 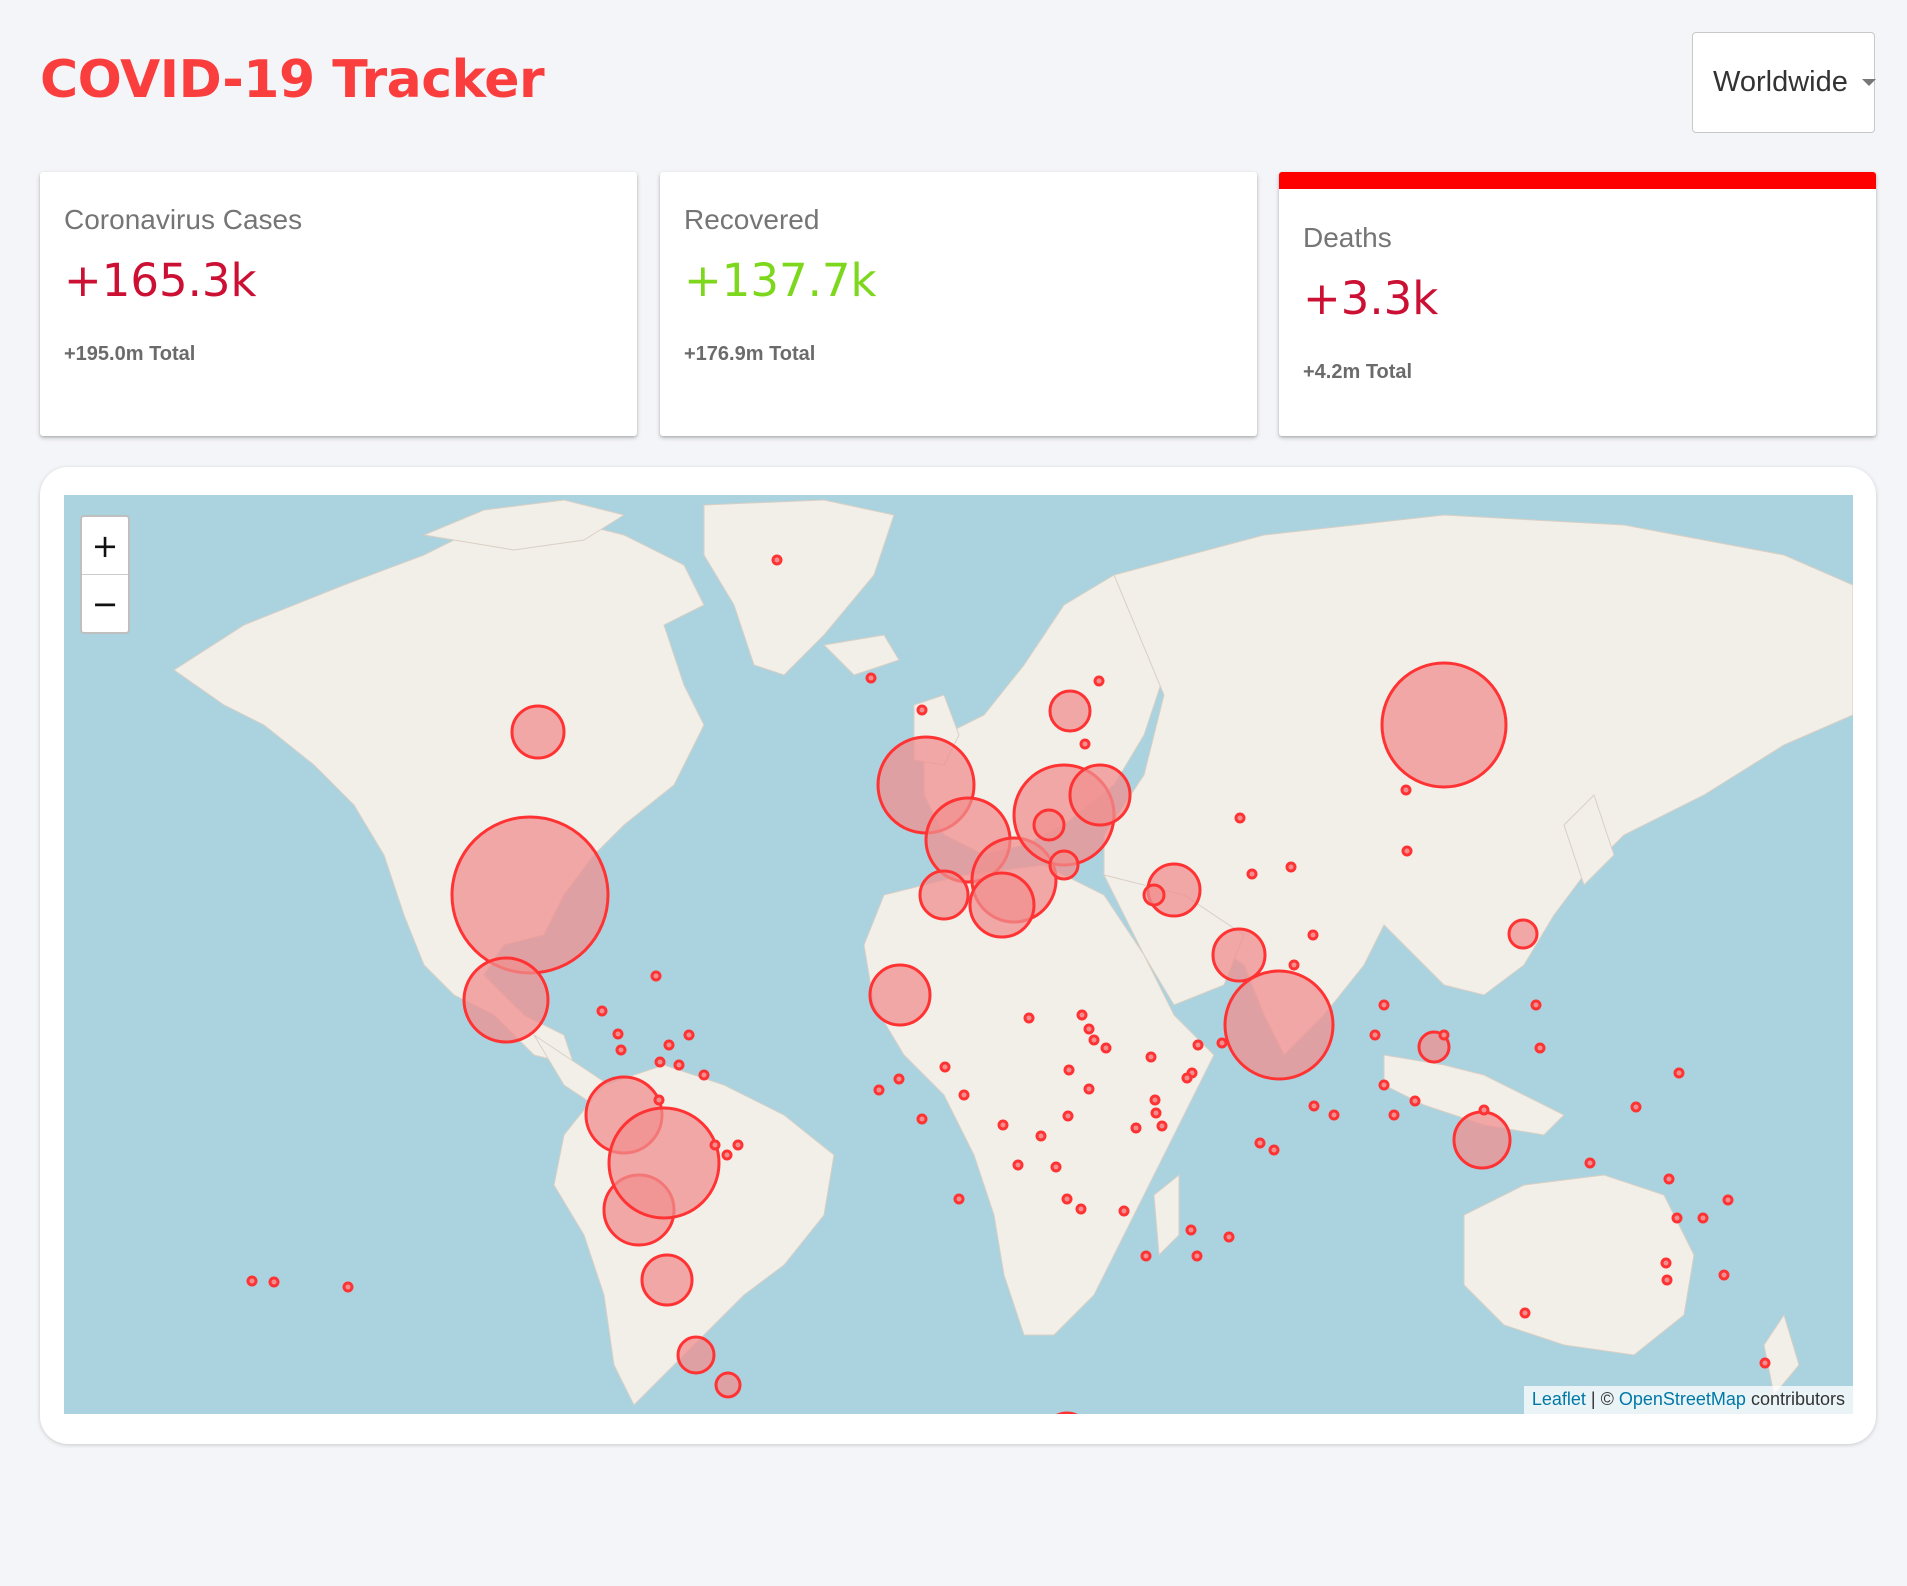 I want to click on cases-card: Coronavirus Cases +165.3k +195.0m Total, so click(x=338, y=304).